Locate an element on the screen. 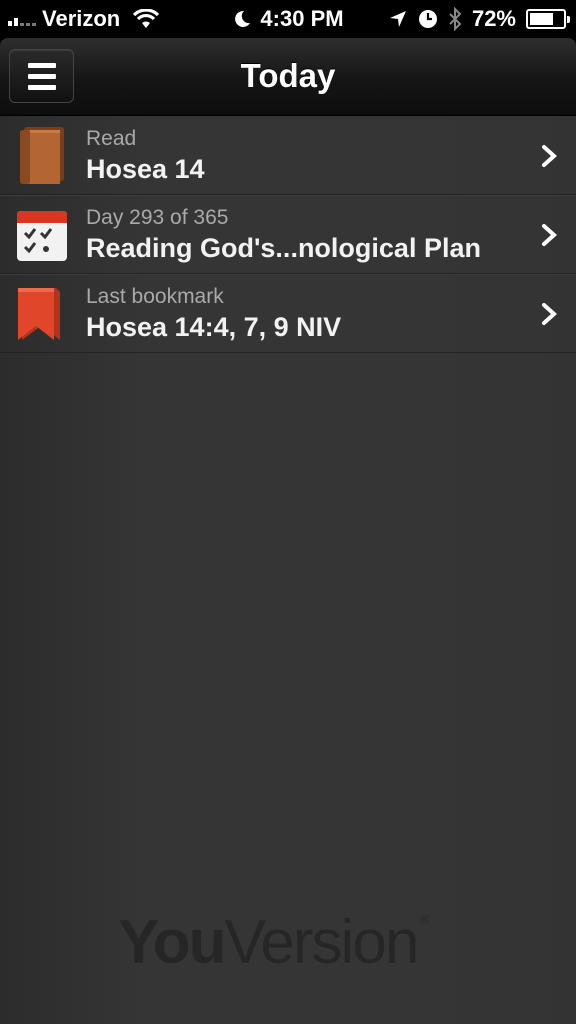 Image resolution: width=576 pixels, height=1024 pixels. item-subtitle: Read is located at coordinates (111, 138).